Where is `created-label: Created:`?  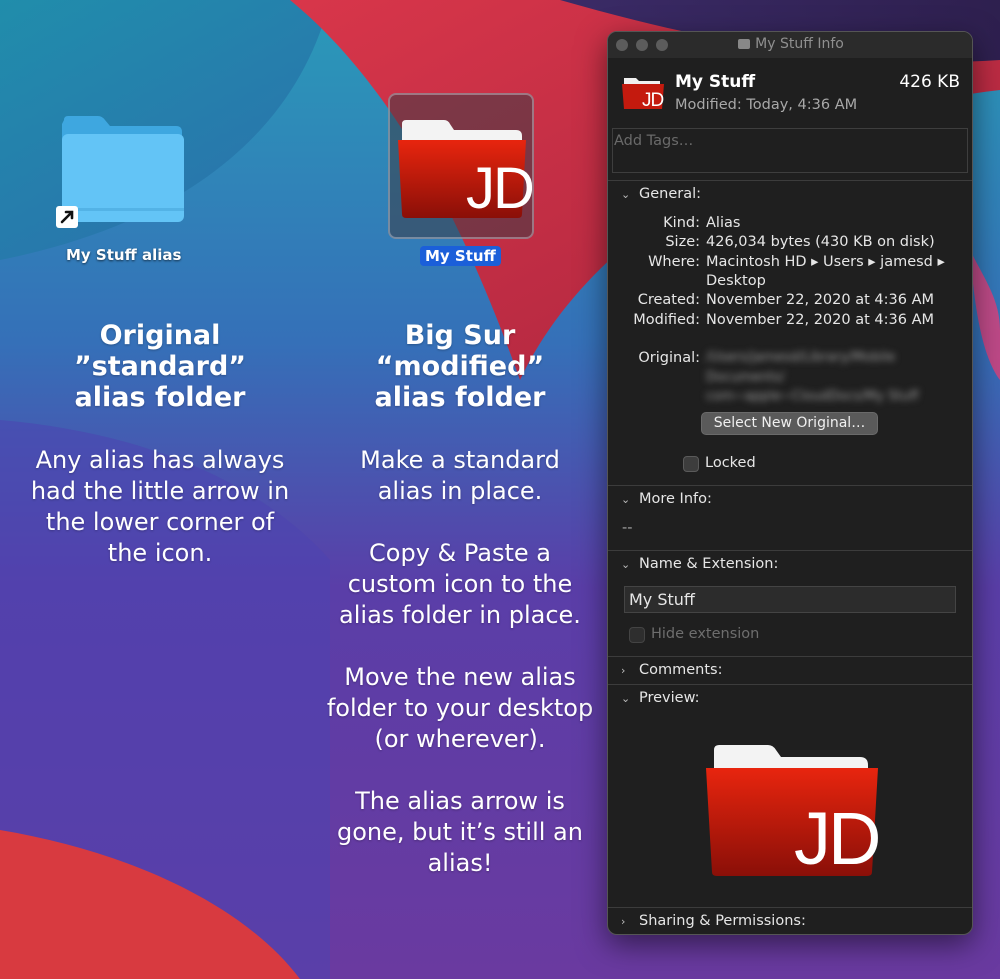 created-label: Created: is located at coordinates (668, 300).